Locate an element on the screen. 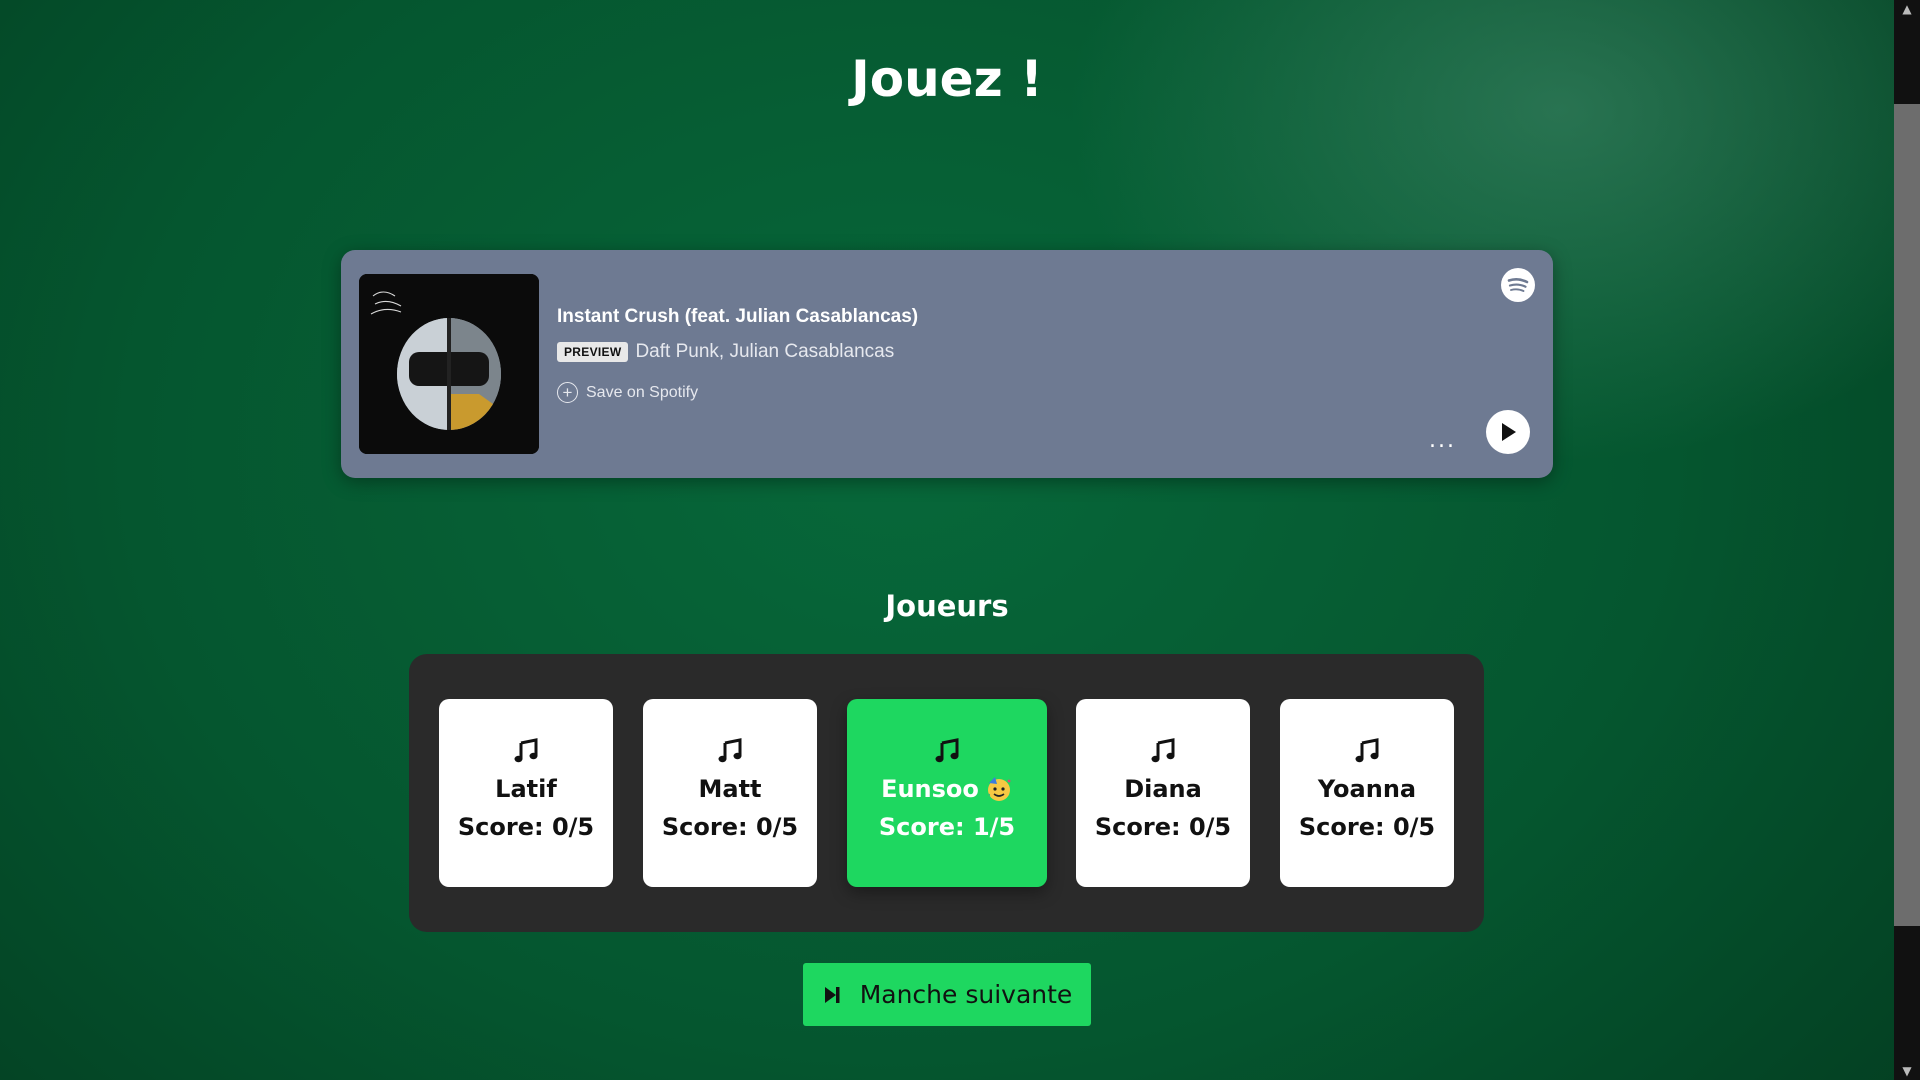 This screenshot has height=1080, width=1920. player-name: Eunsoo is located at coordinates (947, 789).